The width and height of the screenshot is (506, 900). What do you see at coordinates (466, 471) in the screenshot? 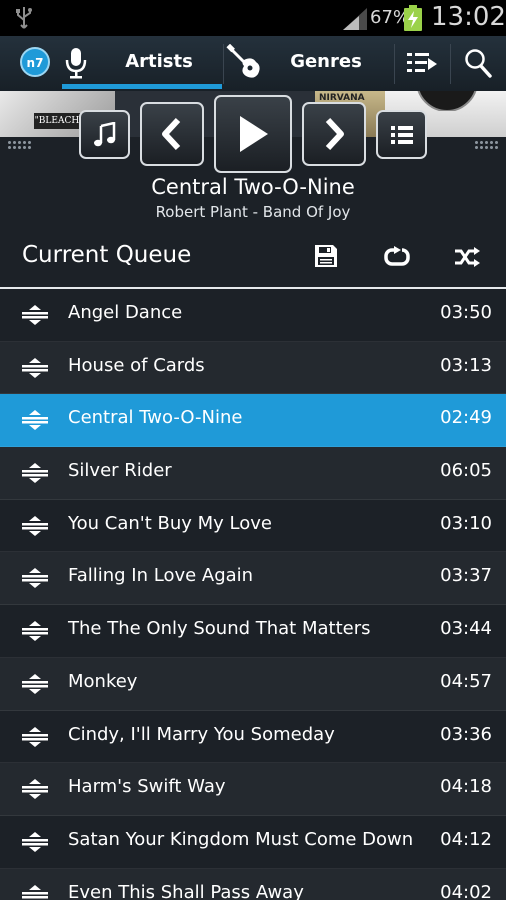
I see `track-duration: 06:05` at bounding box center [466, 471].